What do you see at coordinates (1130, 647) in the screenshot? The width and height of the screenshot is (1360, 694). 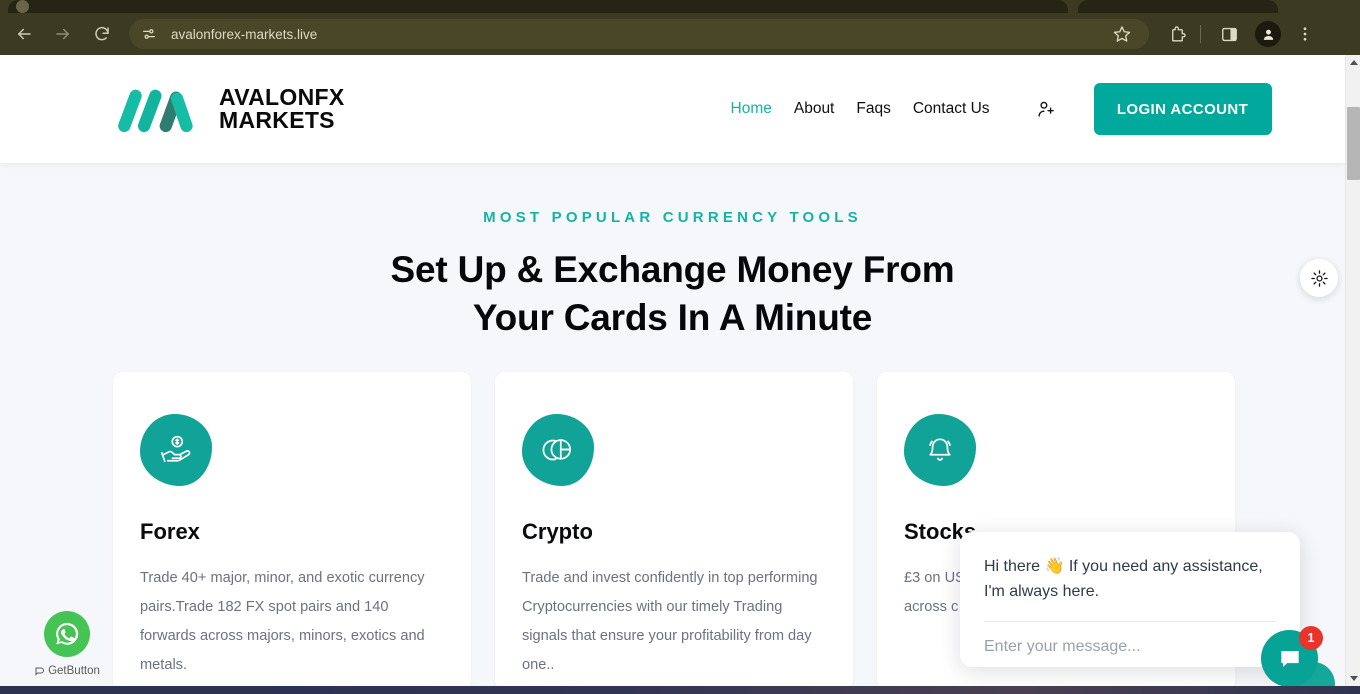 I see `chat-message-input` at bounding box center [1130, 647].